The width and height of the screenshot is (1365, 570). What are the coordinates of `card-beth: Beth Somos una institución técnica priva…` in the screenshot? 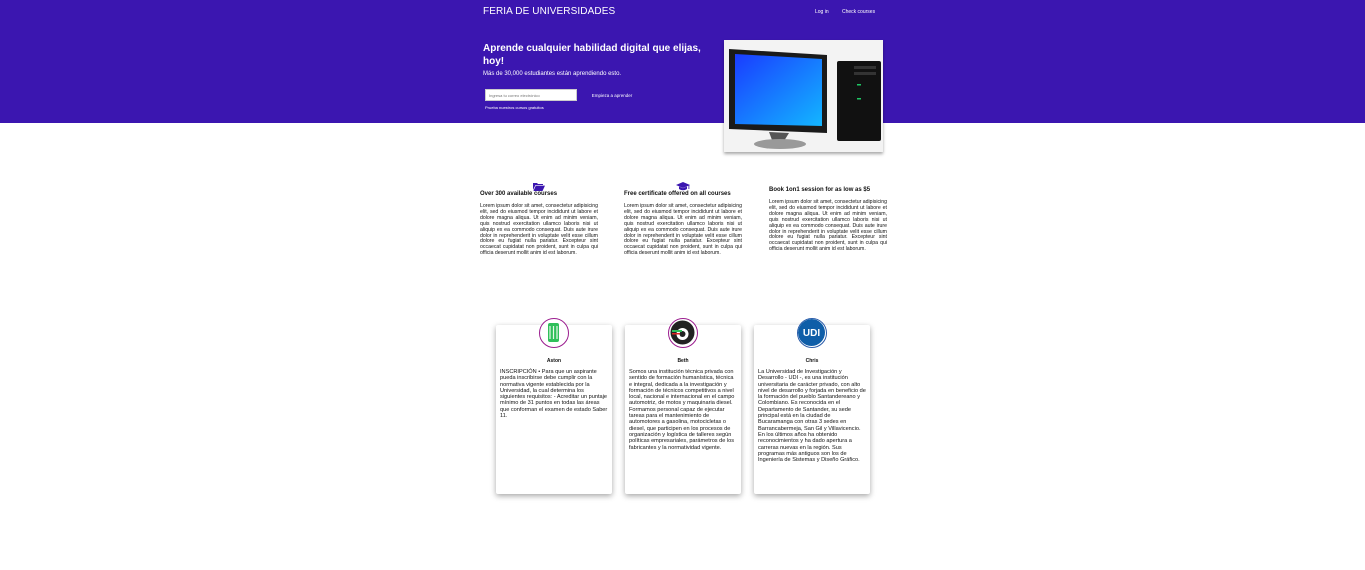 It's located at (683, 406).